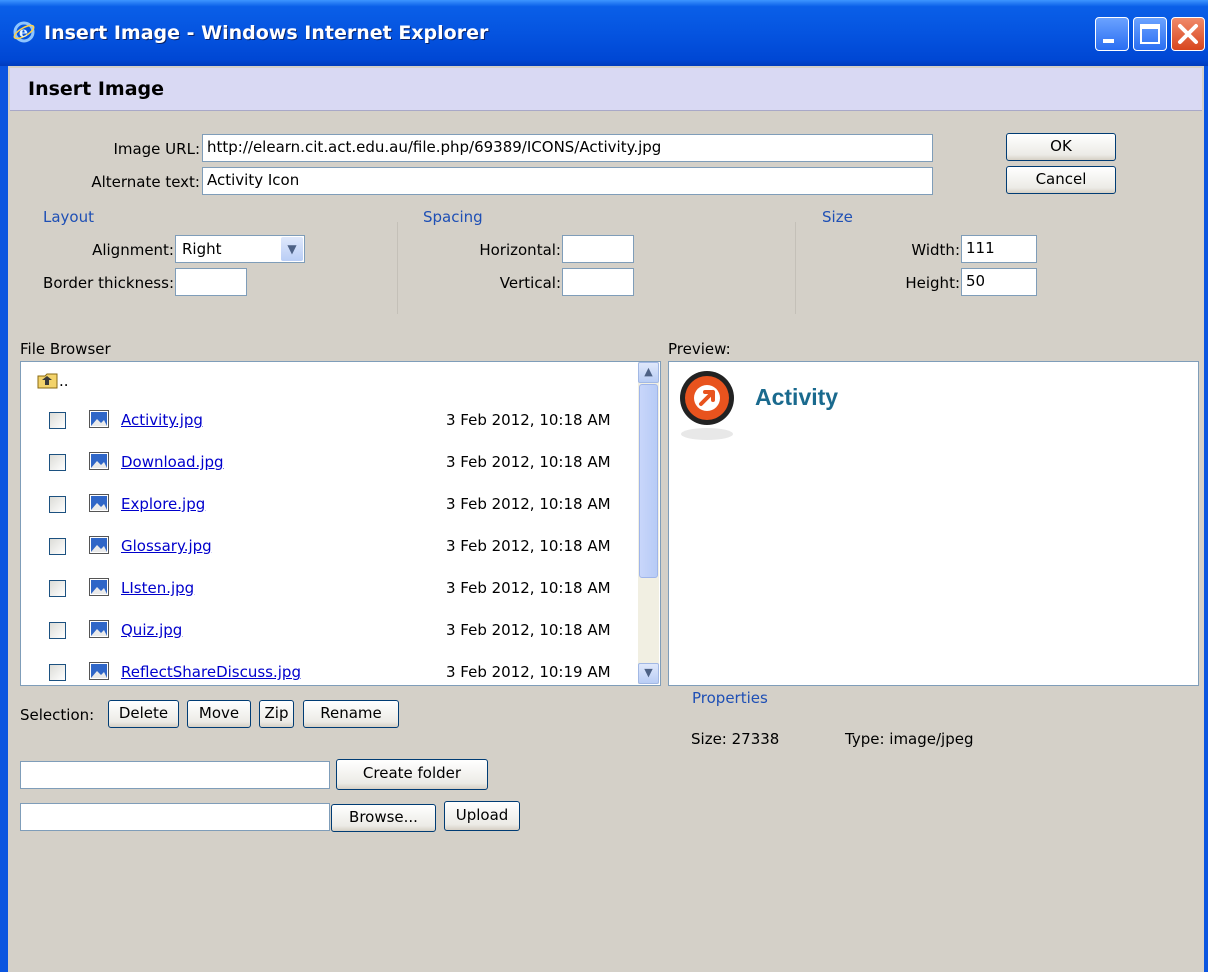 The width and height of the screenshot is (1208, 972). What do you see at coordinates (64, 381) in the screenshot?
I see `parent-folder-label: ..` at bounding box center [64, 381].